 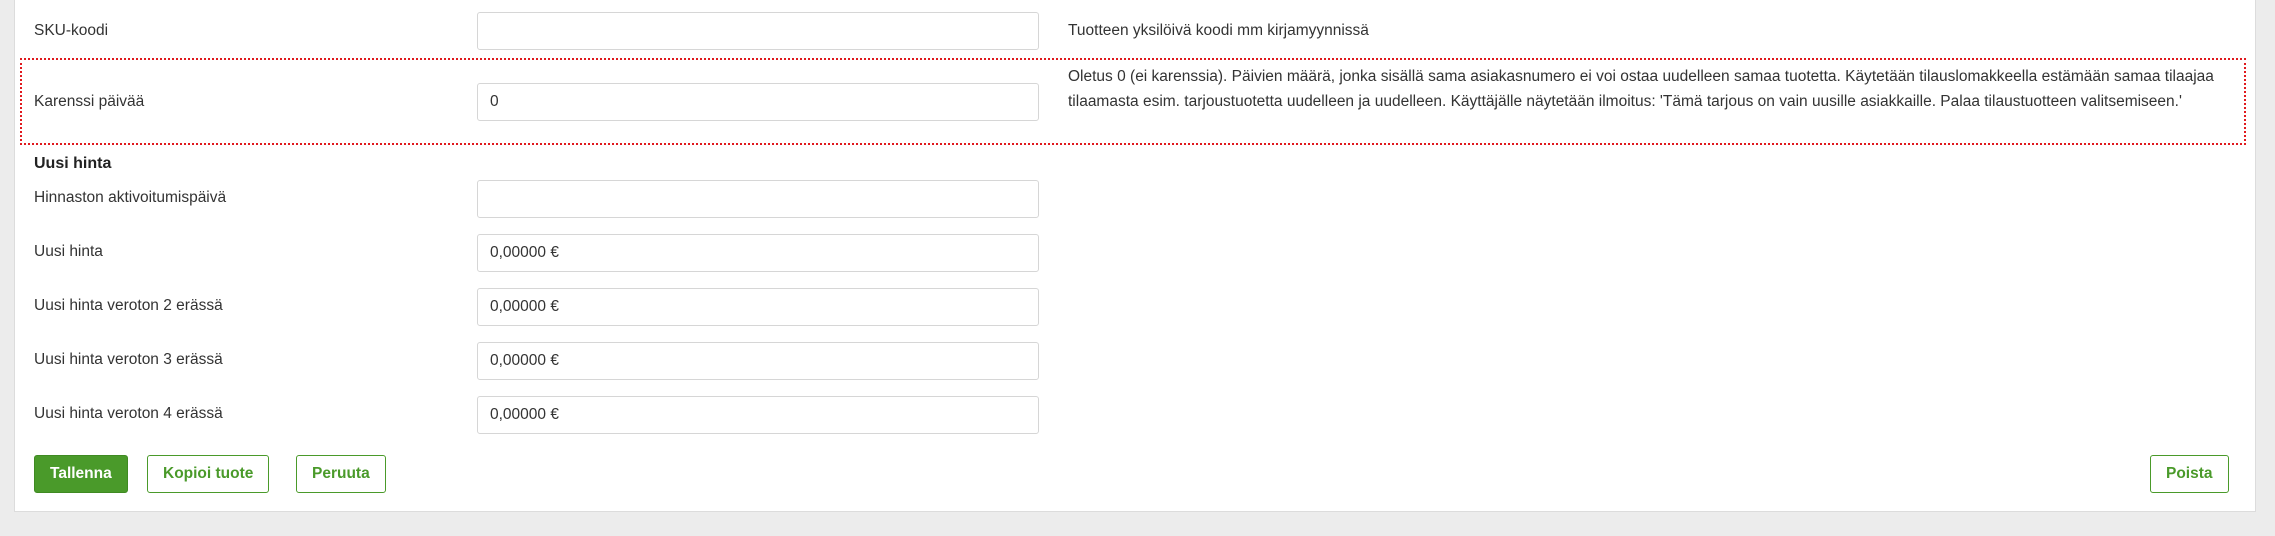 What do you see at coordinates (2189, 474) in the screenshot?
I see `delete-button: Poista` at bounding box center [2189, 474].